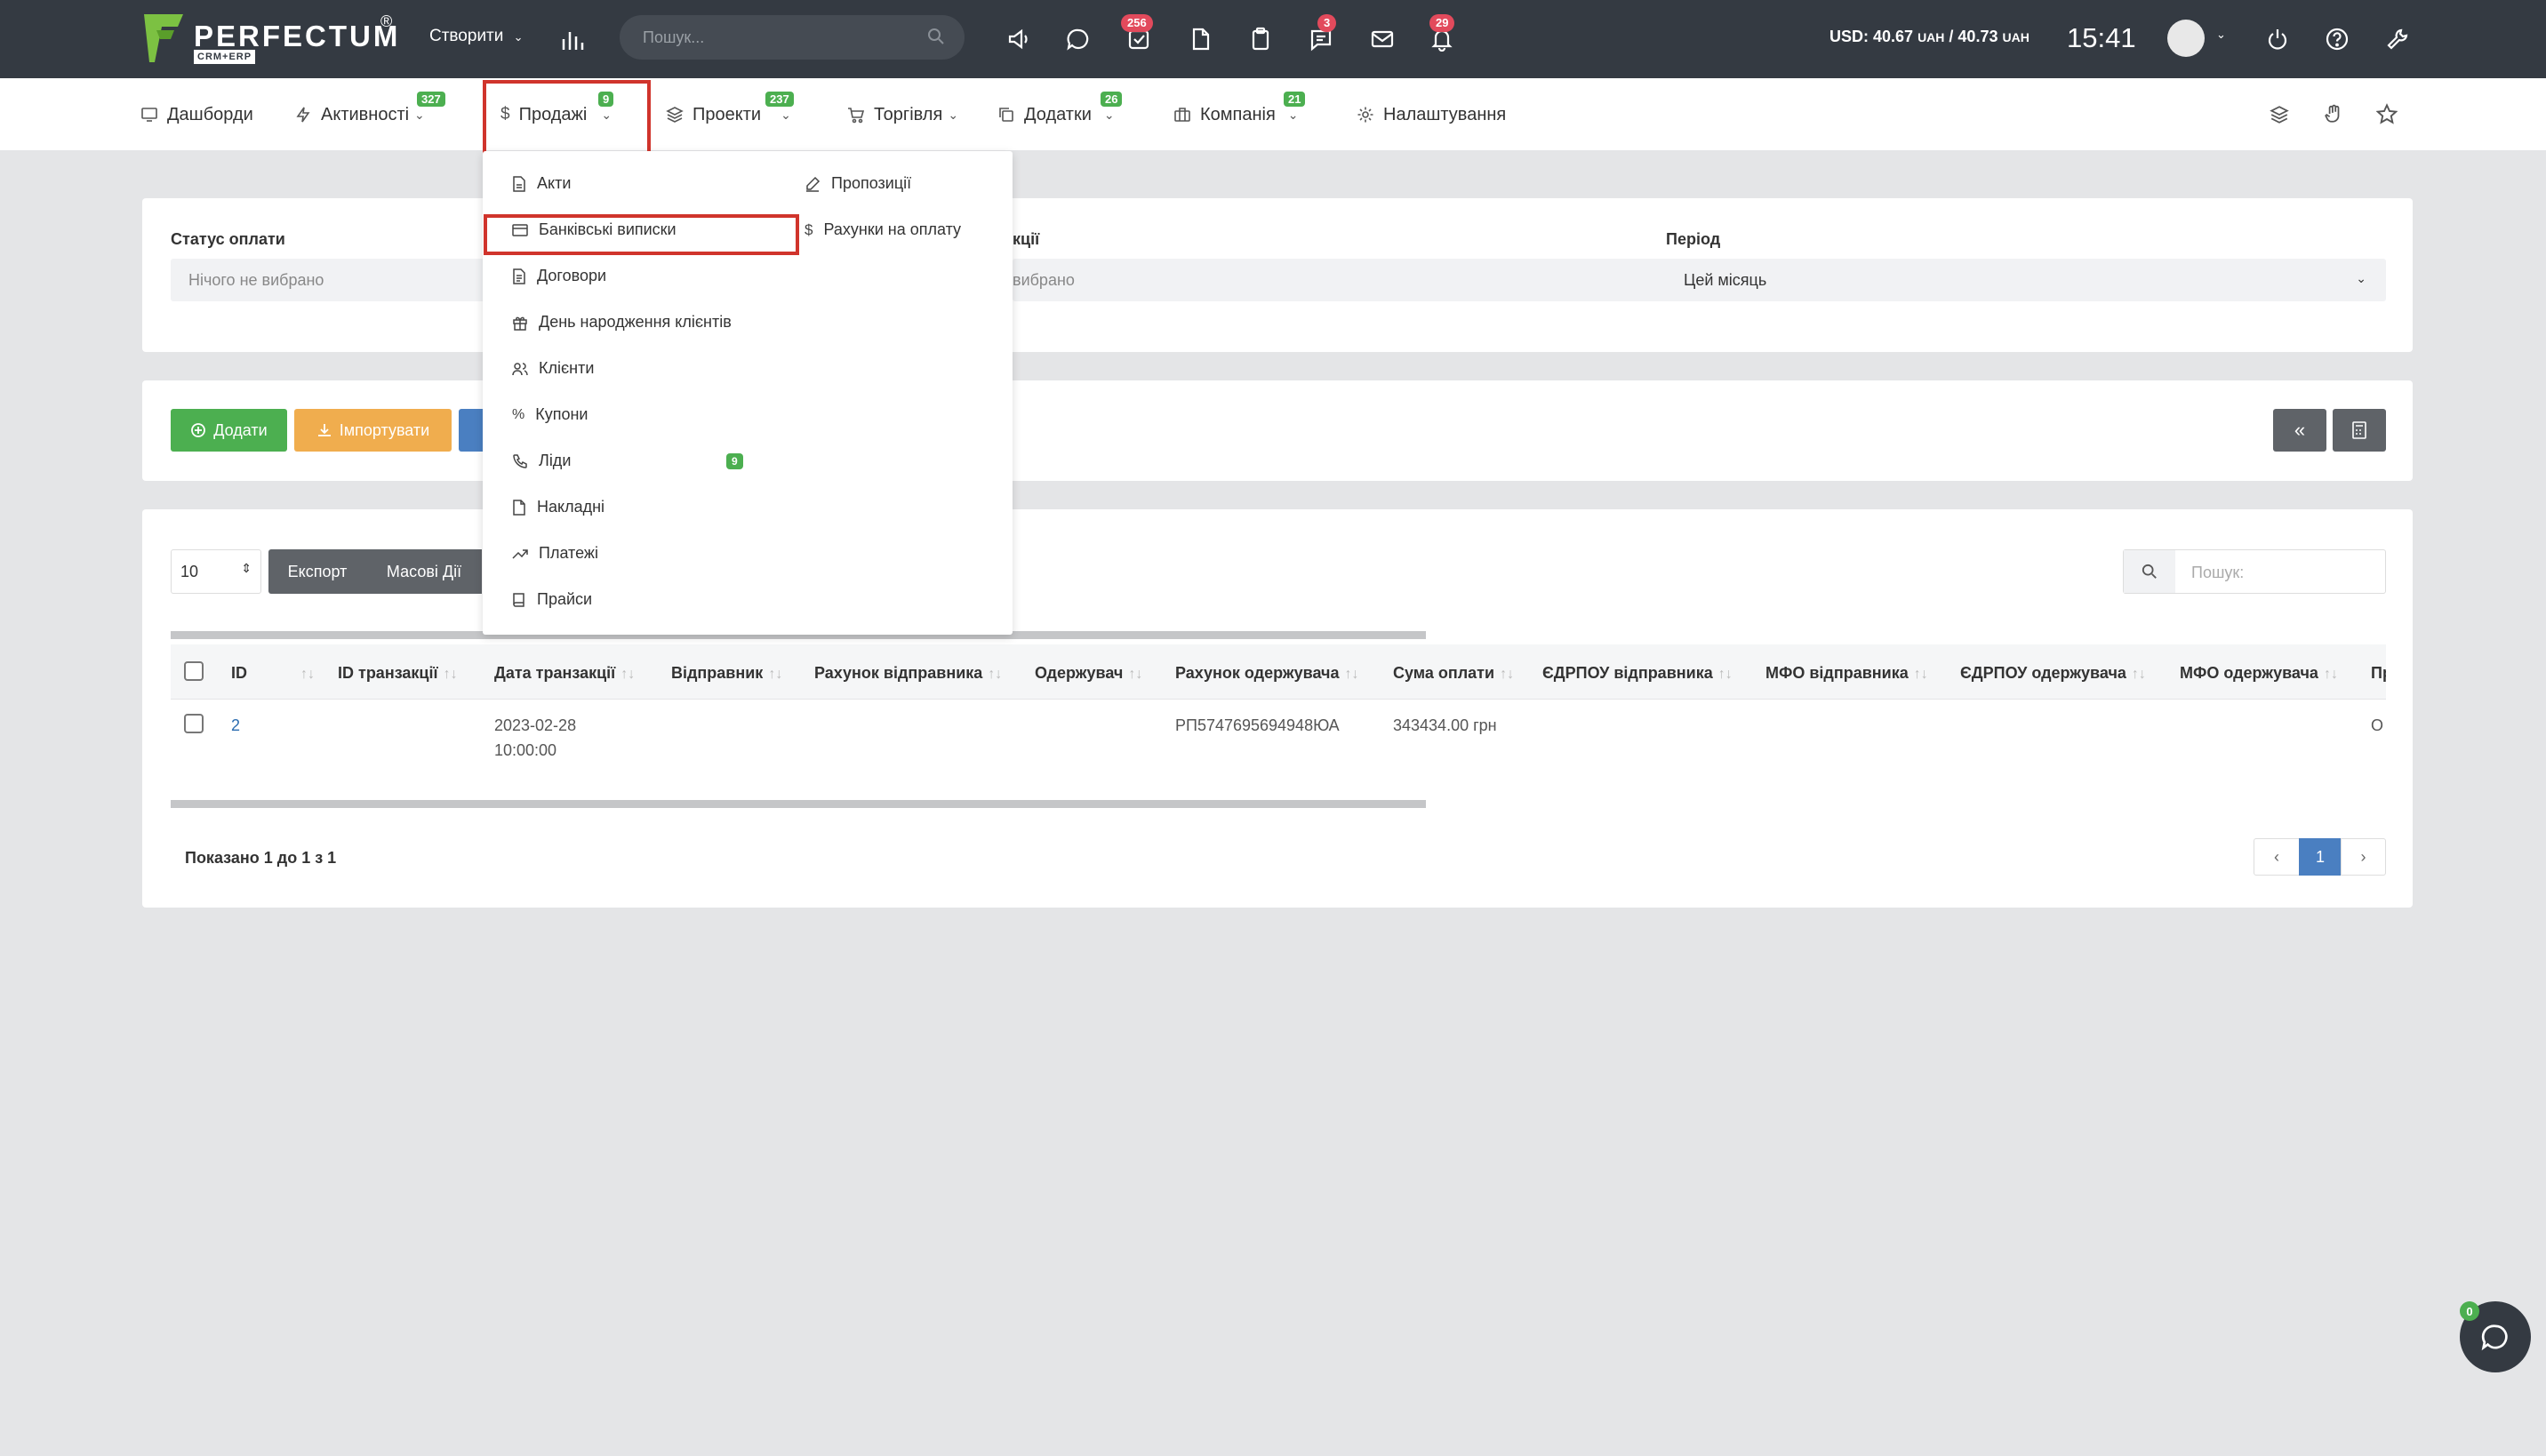 This screenshot has height=1456, width=2546. Describe the element at coordinates (297, 36) in the screenshot. I see `logo-text: PERFECTUM` at that location.